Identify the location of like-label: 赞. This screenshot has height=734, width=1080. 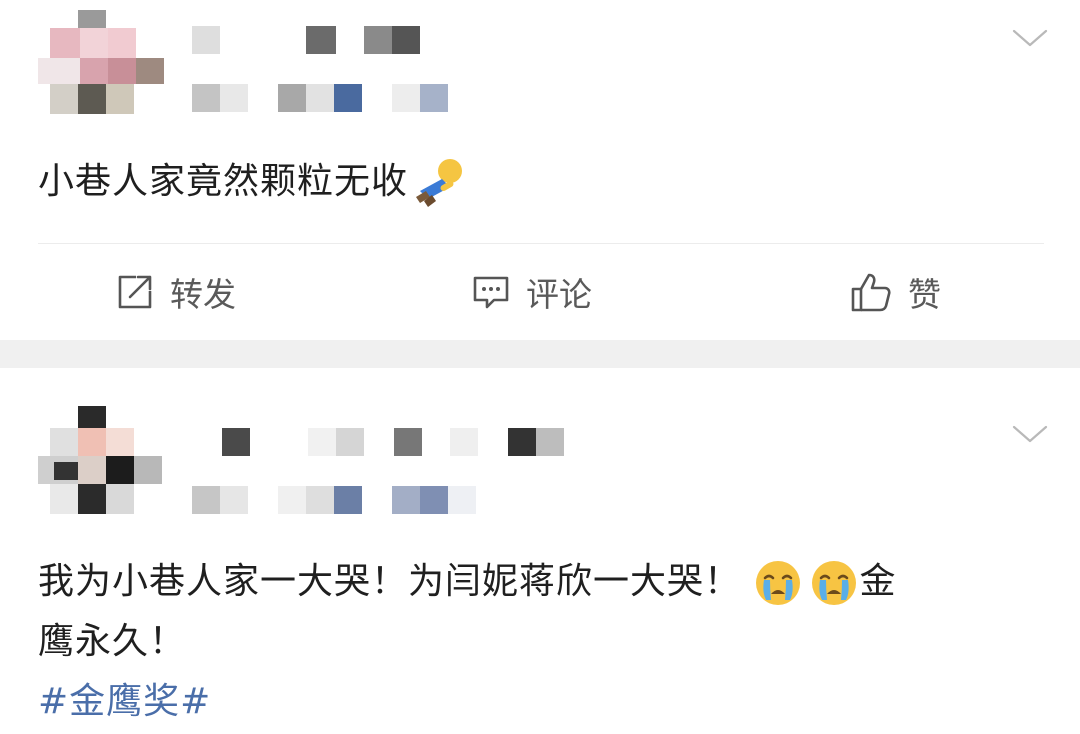
(924, 294).